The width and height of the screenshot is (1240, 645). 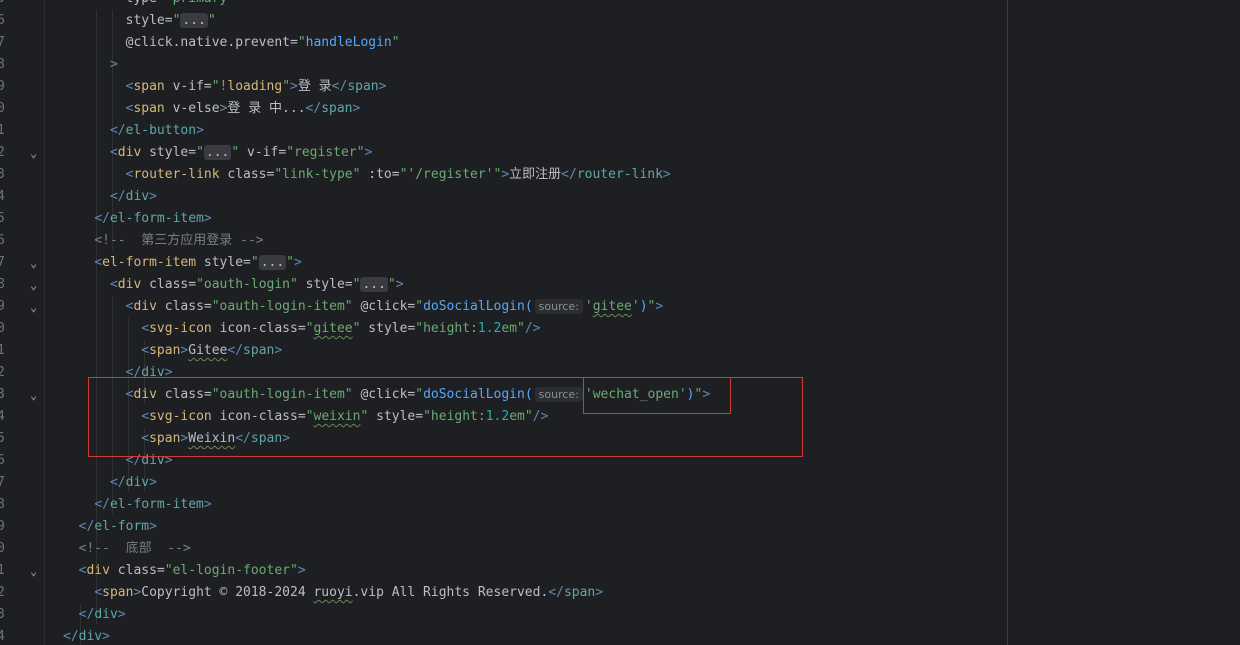 I want to click on code-text: </el-button>, so click(x=156, y=130).